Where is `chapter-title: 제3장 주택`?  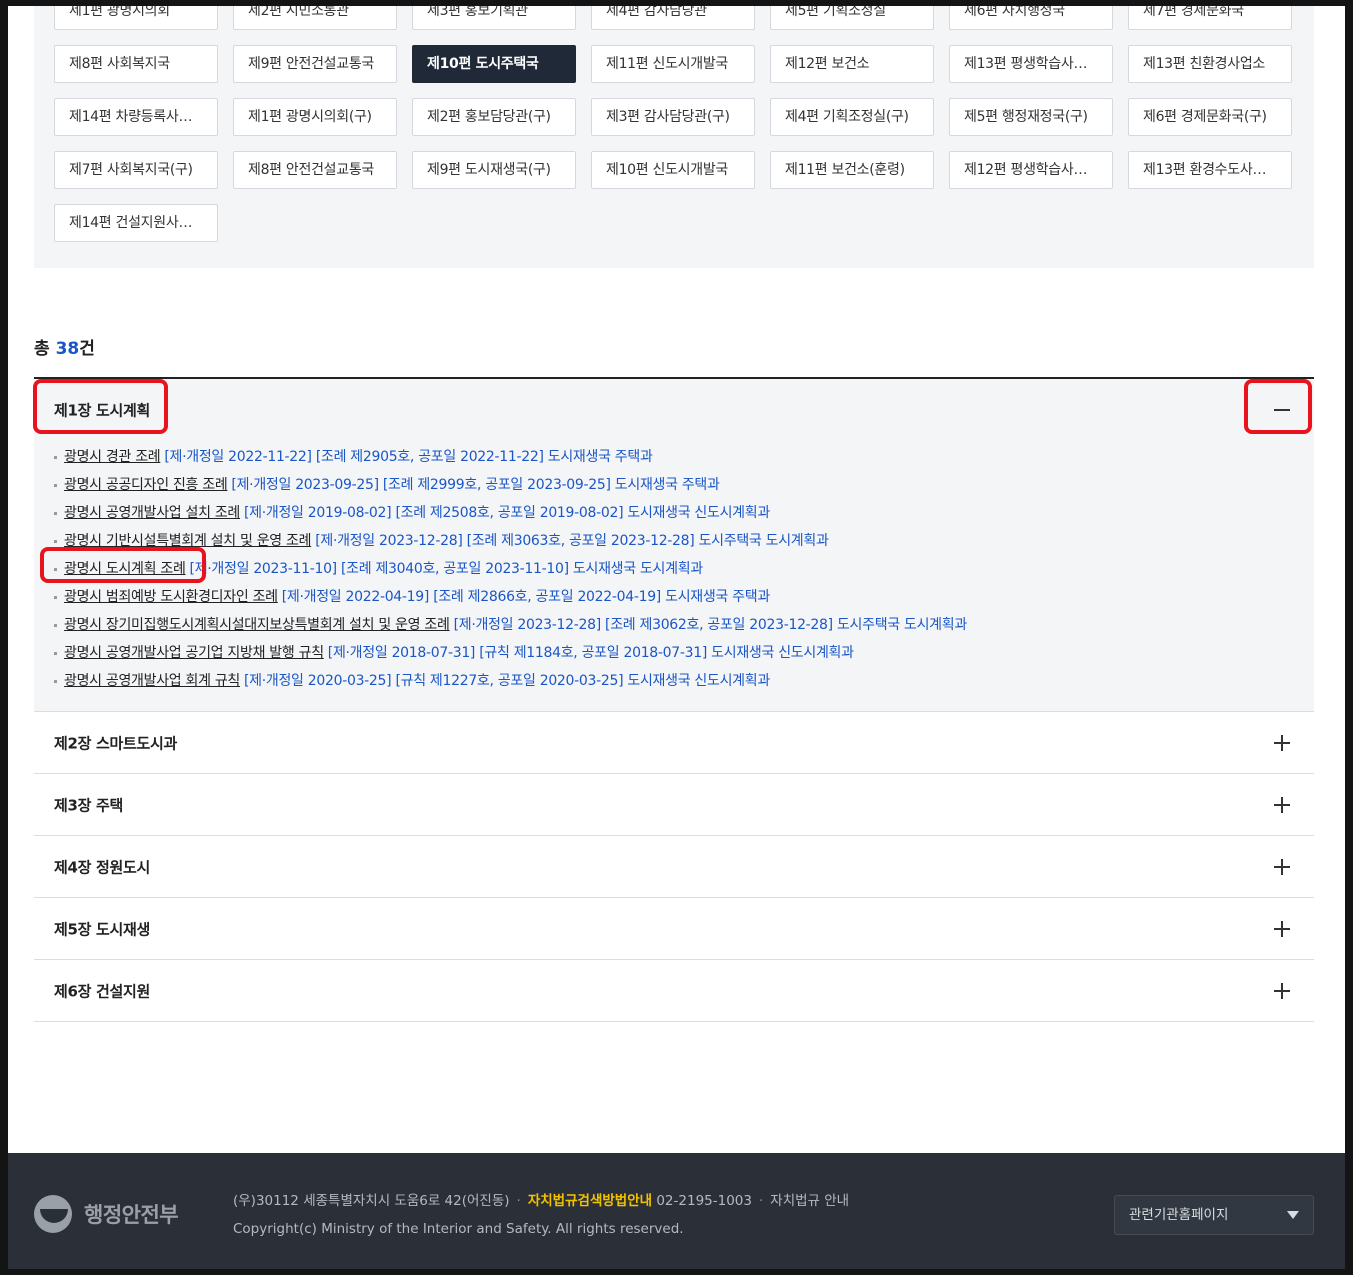 chapter-title: 제3장 주택 is located at coordinates (88, 804).